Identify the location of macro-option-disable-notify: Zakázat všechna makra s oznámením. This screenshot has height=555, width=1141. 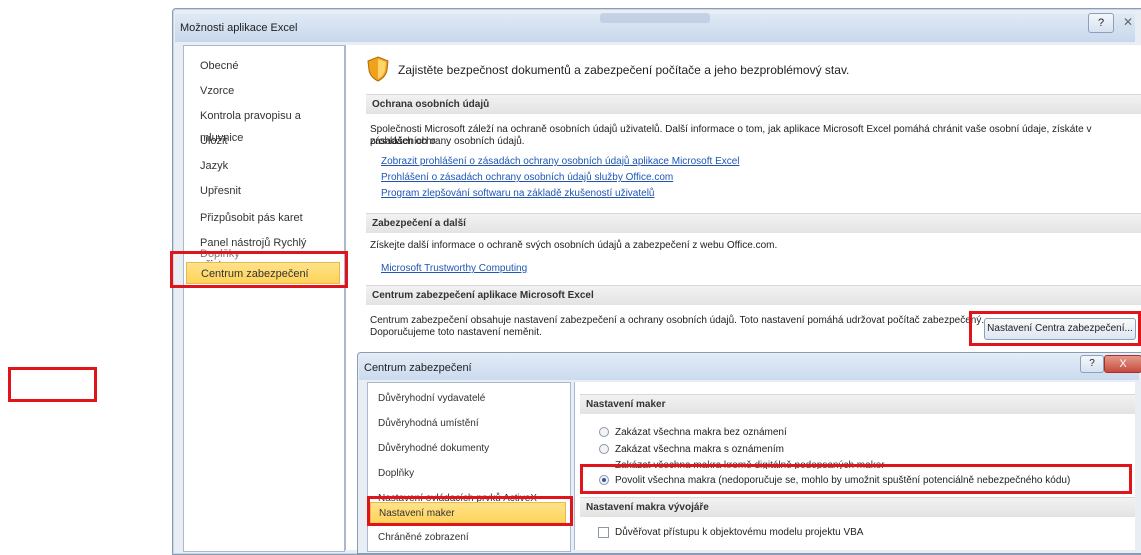
(691, 450).